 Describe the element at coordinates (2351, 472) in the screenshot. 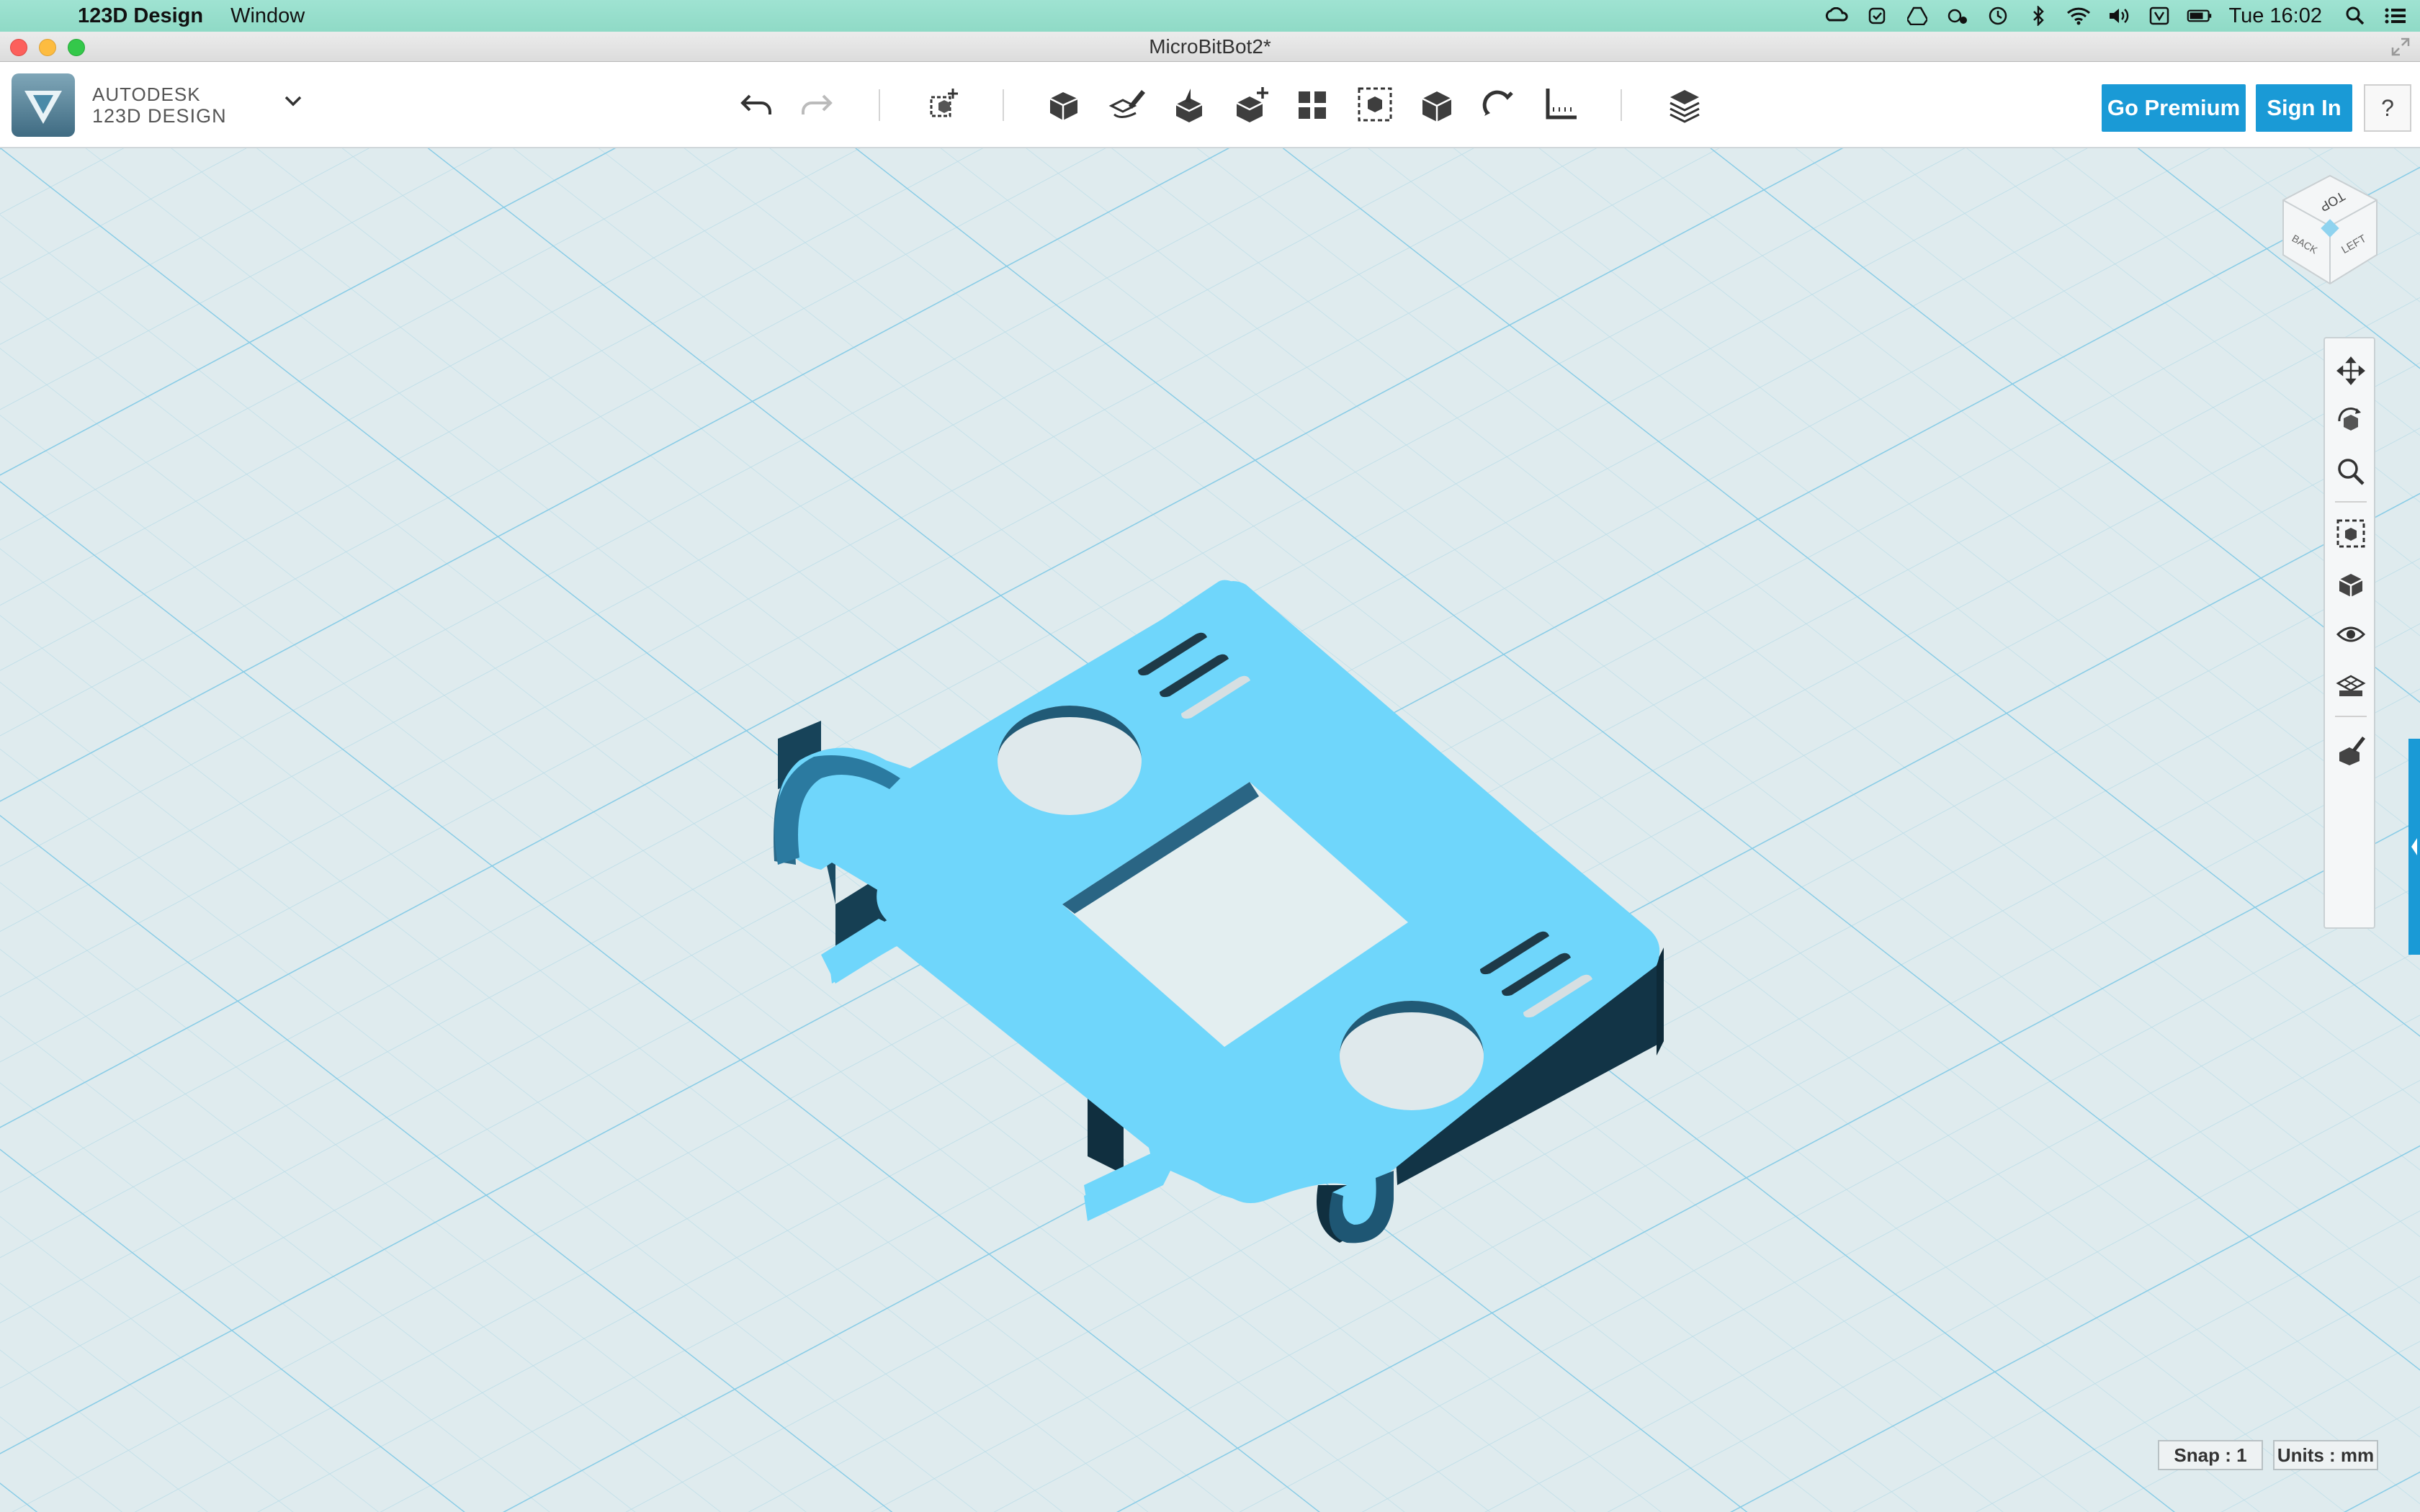

I see `zoom-button` at that location.